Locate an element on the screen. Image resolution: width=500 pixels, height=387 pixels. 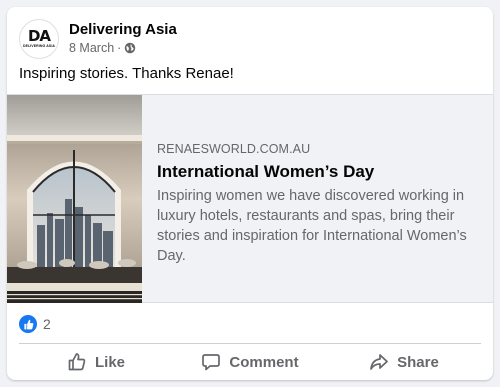
reactions-summary: 2 is located at coordinates (35, 324).